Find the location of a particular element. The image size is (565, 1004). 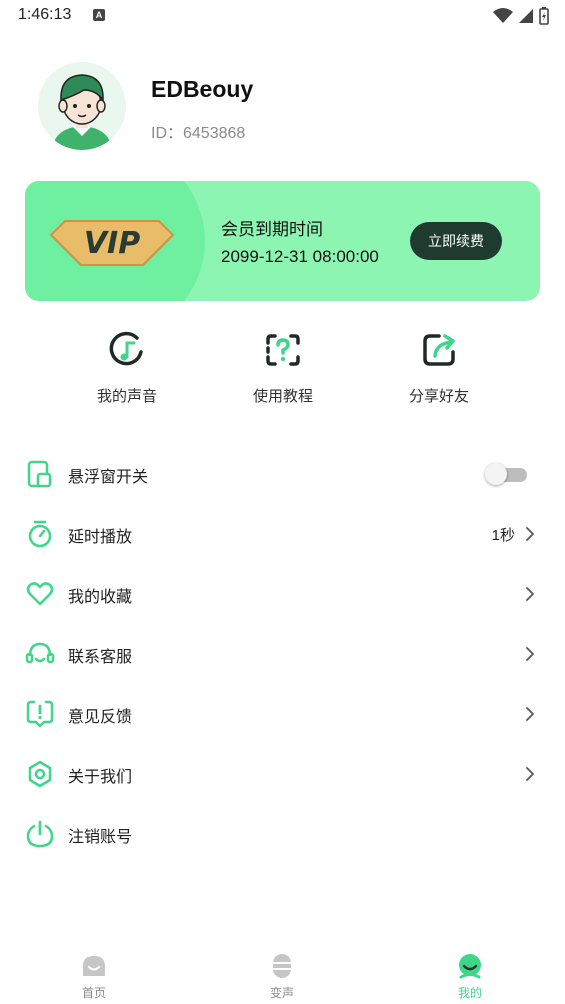

menu-about-us: 关于我们 is located at coordinates (282, 774).